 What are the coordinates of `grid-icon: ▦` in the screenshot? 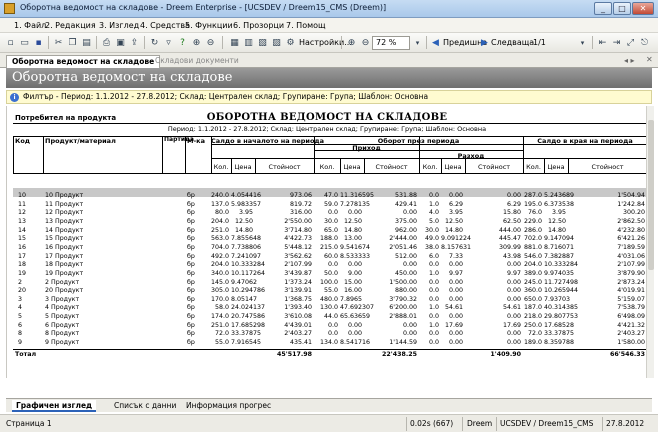 It's located at (234, 42).